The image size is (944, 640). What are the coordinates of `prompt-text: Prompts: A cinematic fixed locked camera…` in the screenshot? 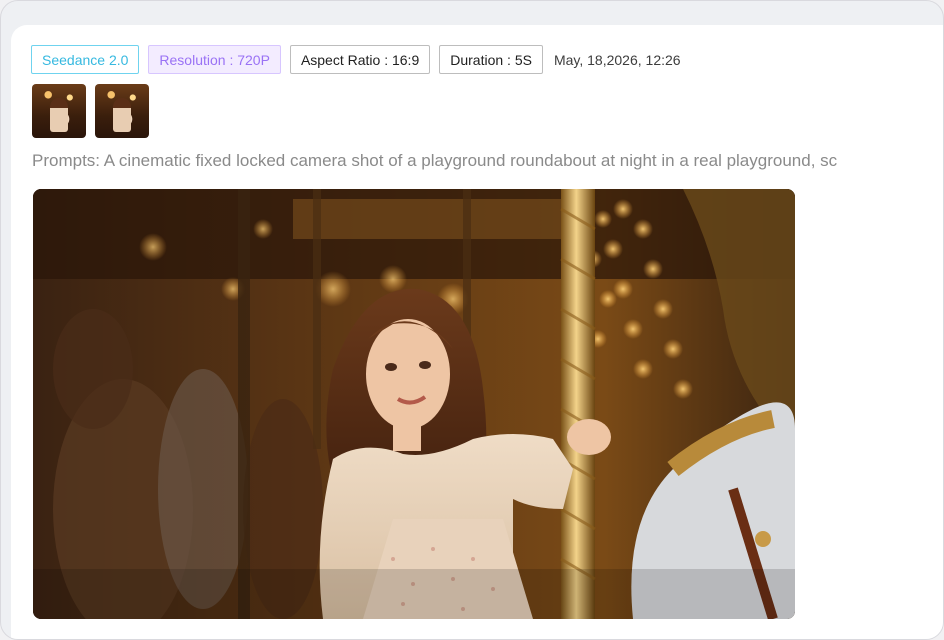 It's located at (435, 160).